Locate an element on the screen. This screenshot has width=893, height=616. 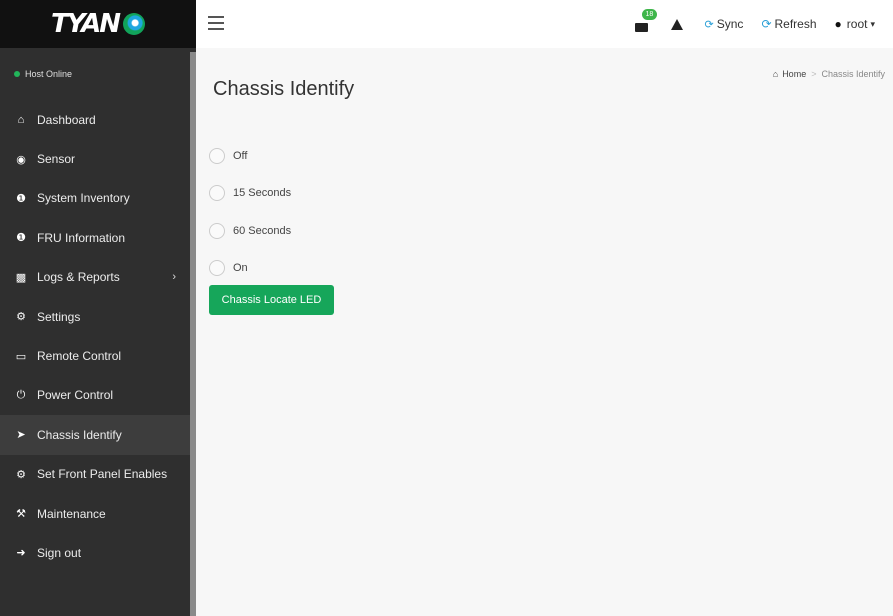
rocket-icon: ➤ is located at coordinates (21, 435).